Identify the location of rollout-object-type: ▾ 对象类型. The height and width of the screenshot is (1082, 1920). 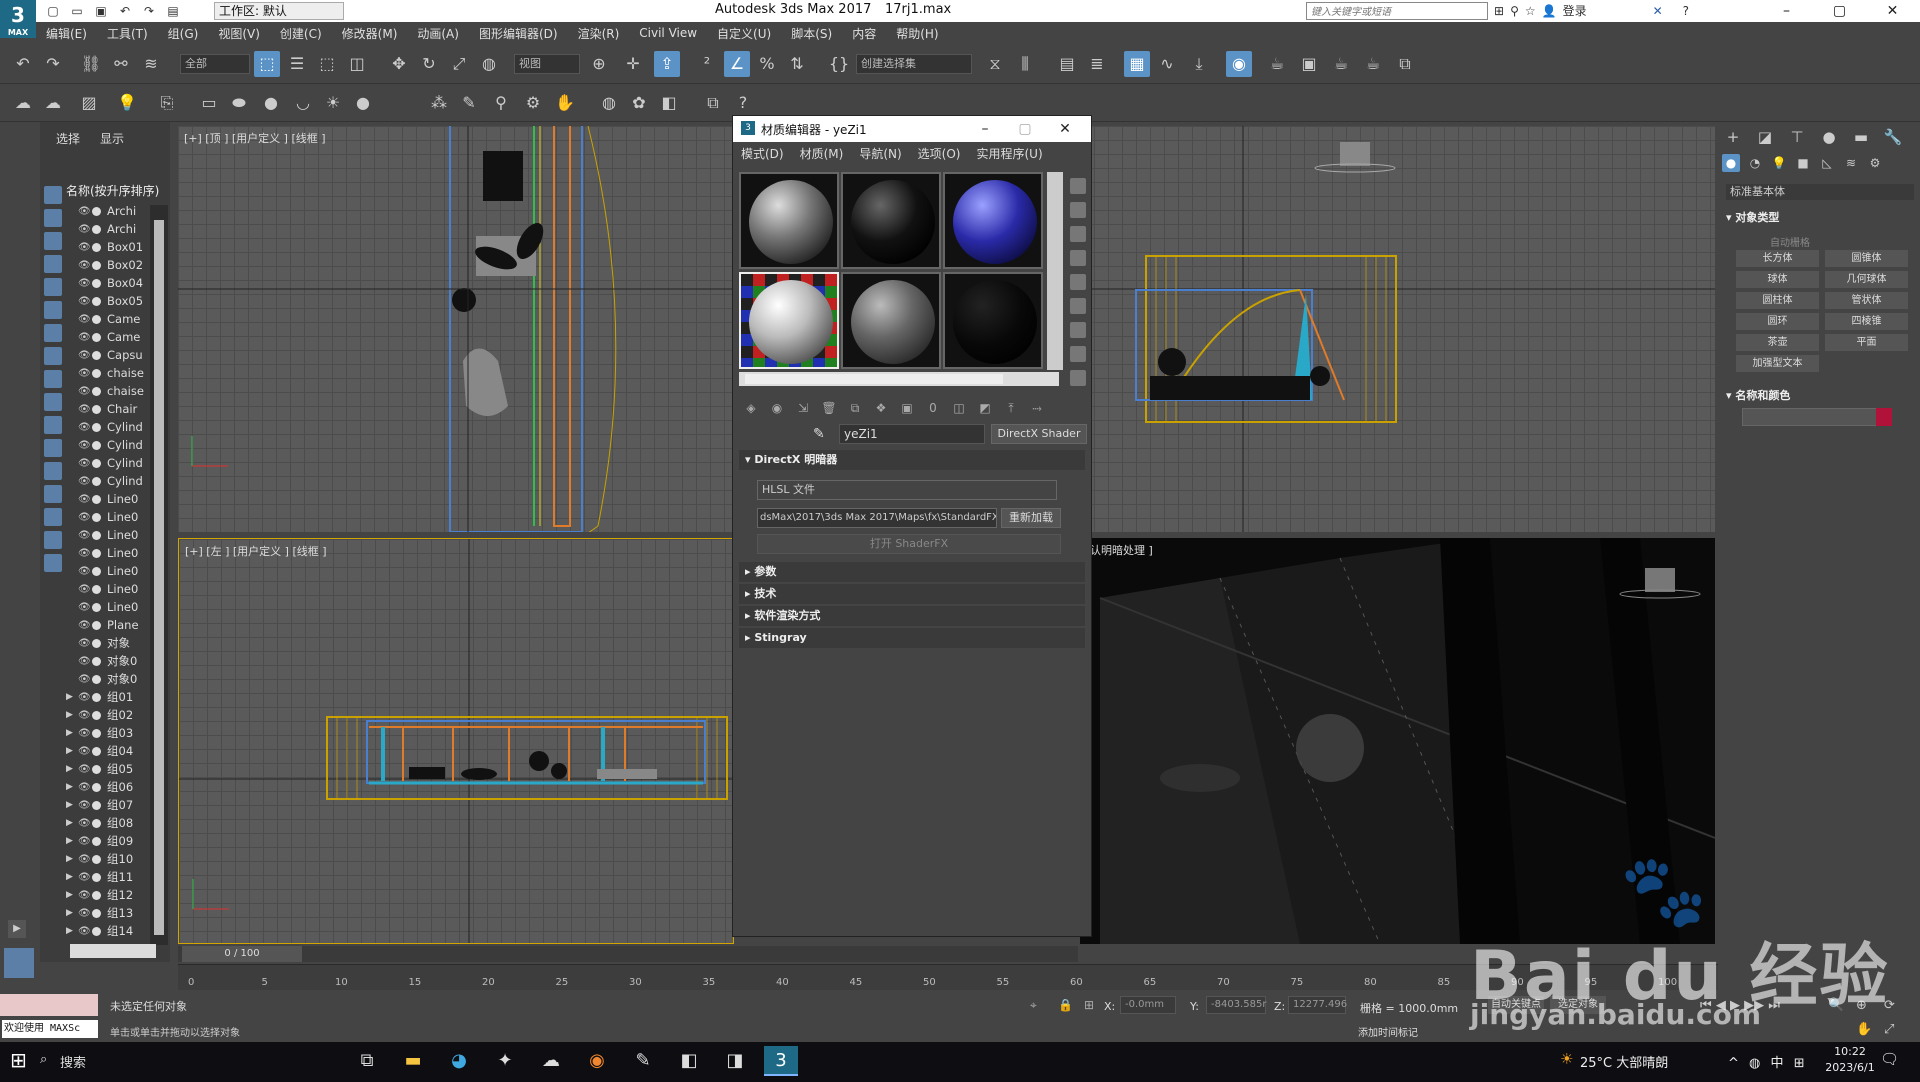
(1820, 218).